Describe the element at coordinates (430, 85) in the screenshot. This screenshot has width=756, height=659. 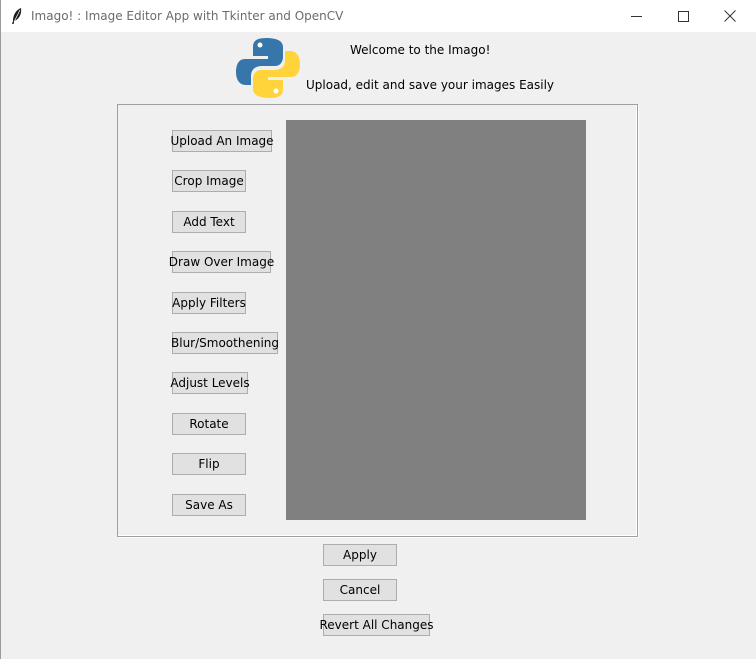
I see `tagline-text: Upload, edit and save your images Easily` at that location.